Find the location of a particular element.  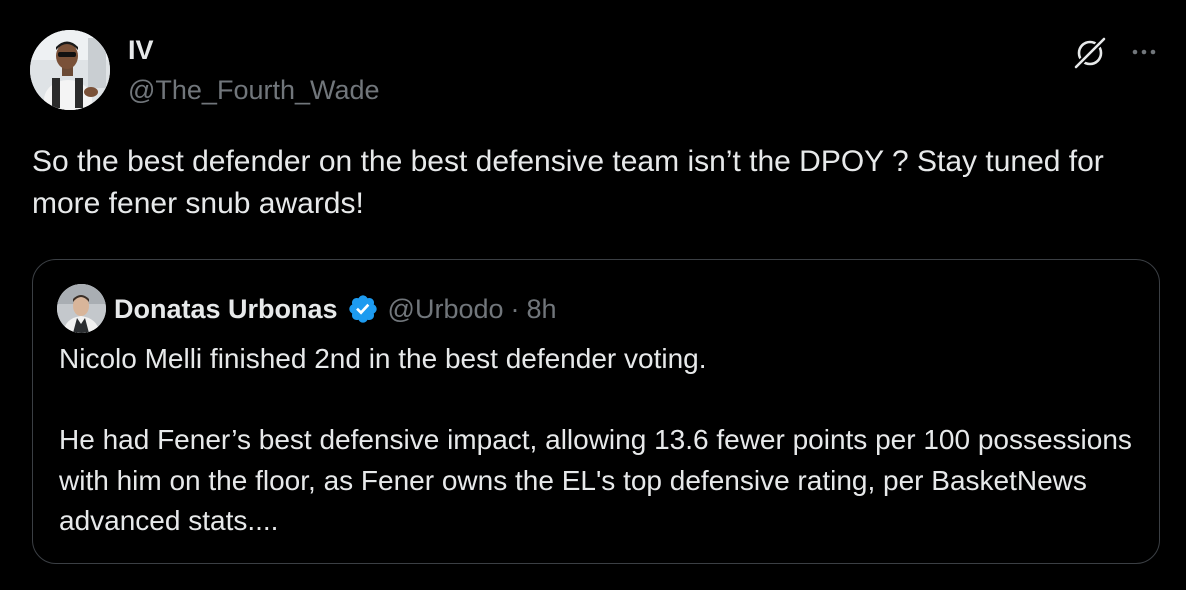

avatar-photo is located at coordinates (70, 70).